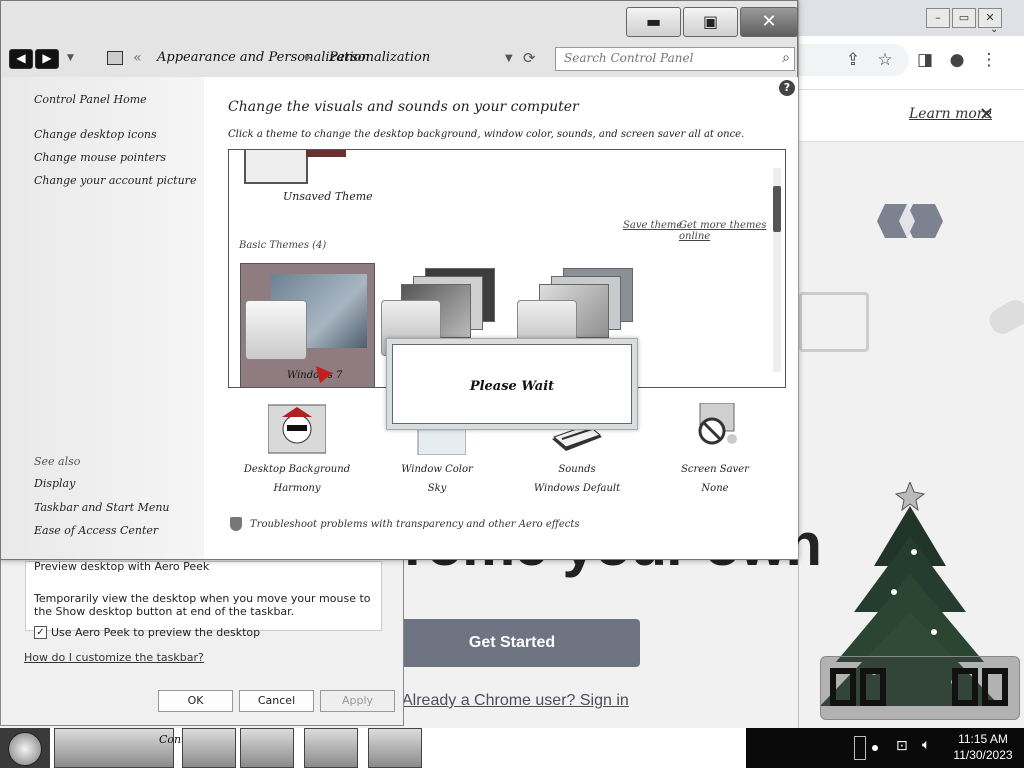  I want to click on shield-icon, so click(236, 524).